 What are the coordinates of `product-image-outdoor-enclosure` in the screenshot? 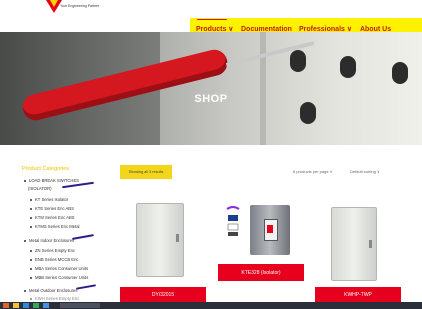 It's located at (354, 244).